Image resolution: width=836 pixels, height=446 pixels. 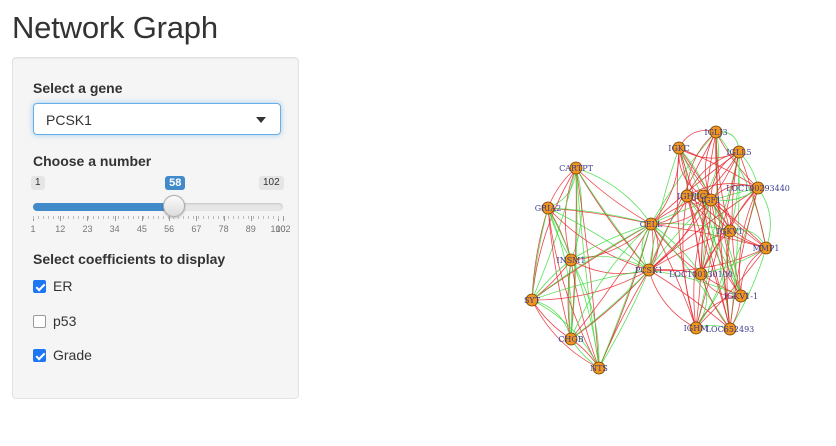 What do you see at coordinates (730, 329) in the screenshot?
I see `network-node-label: LOC652493` at bounding box center [730, 329].